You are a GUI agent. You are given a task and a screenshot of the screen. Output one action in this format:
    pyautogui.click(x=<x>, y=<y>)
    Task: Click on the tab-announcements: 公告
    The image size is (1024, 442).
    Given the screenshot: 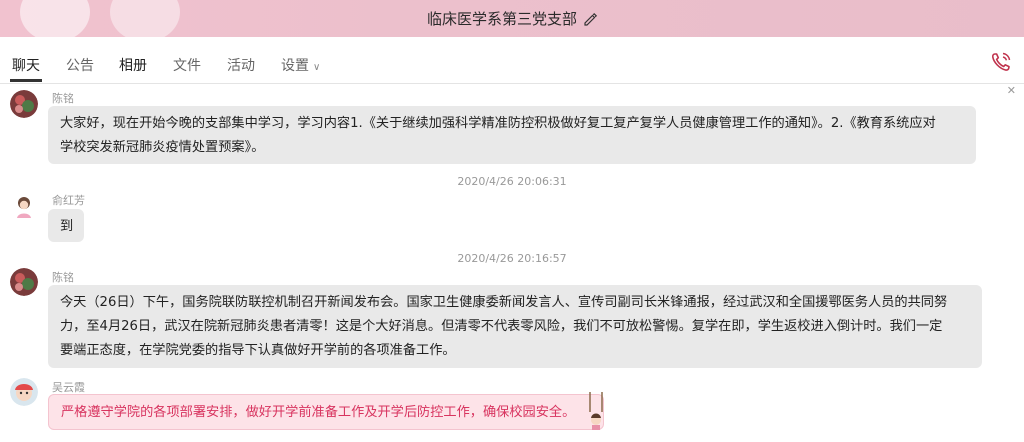 What is the action you would take?
    pyautogui.click(x=80, y=65)
    